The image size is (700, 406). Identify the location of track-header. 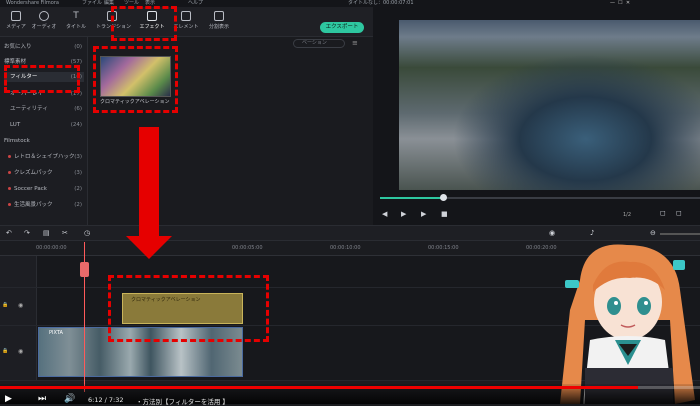
(18, 271).